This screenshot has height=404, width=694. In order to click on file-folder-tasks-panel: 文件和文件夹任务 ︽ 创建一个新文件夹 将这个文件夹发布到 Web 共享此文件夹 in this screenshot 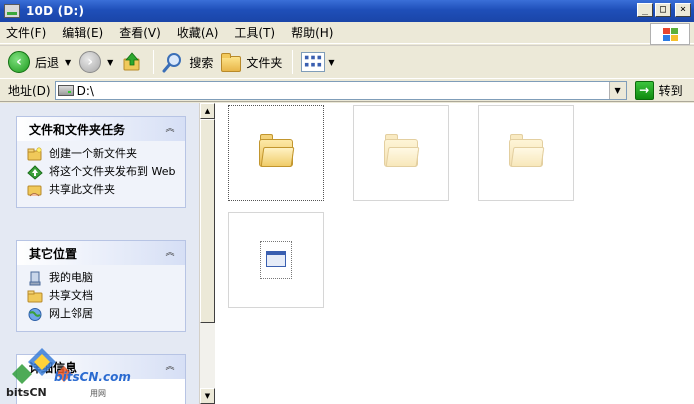, I will do `click(101, 162)`.